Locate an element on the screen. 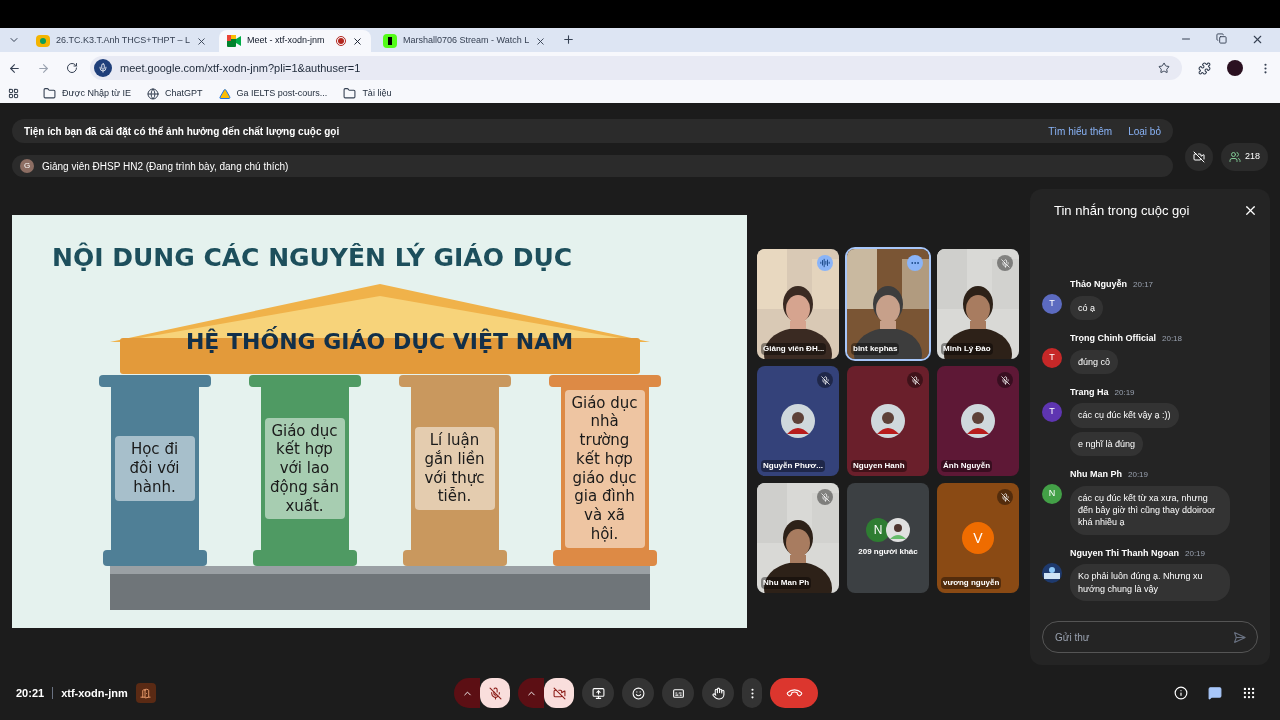  chat-avatar: T is located at coordinates (1052, 358).